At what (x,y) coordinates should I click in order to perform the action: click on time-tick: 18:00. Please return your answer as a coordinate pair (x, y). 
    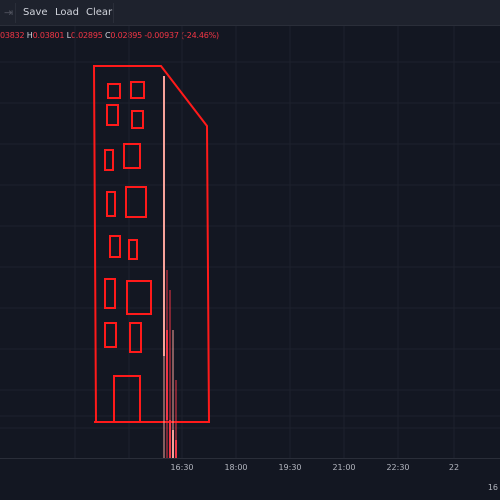
    Looking at the image, I should click on (235, 467).